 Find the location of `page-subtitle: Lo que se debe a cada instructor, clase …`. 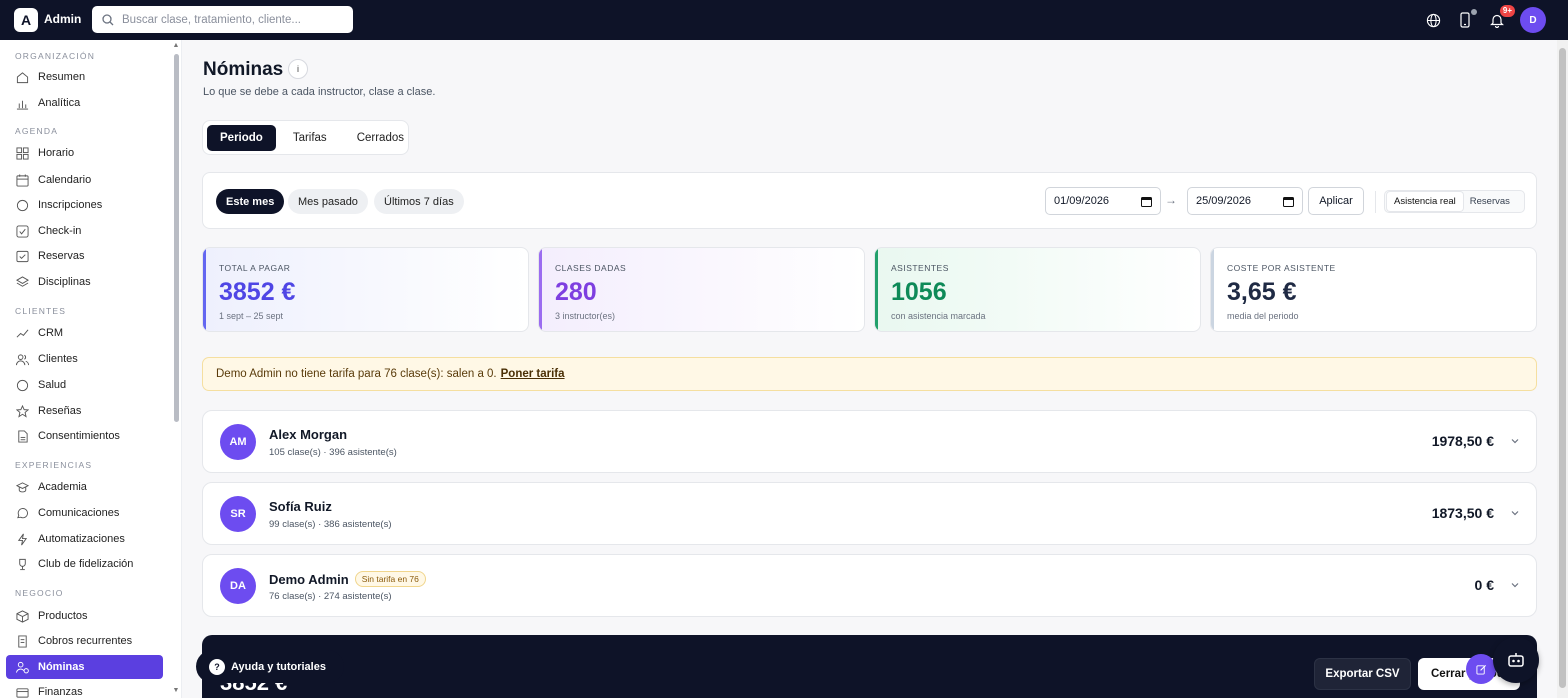

page-subtitle: Lo que se debe a cada instructor, clase … is located at coordinates (319, 92).